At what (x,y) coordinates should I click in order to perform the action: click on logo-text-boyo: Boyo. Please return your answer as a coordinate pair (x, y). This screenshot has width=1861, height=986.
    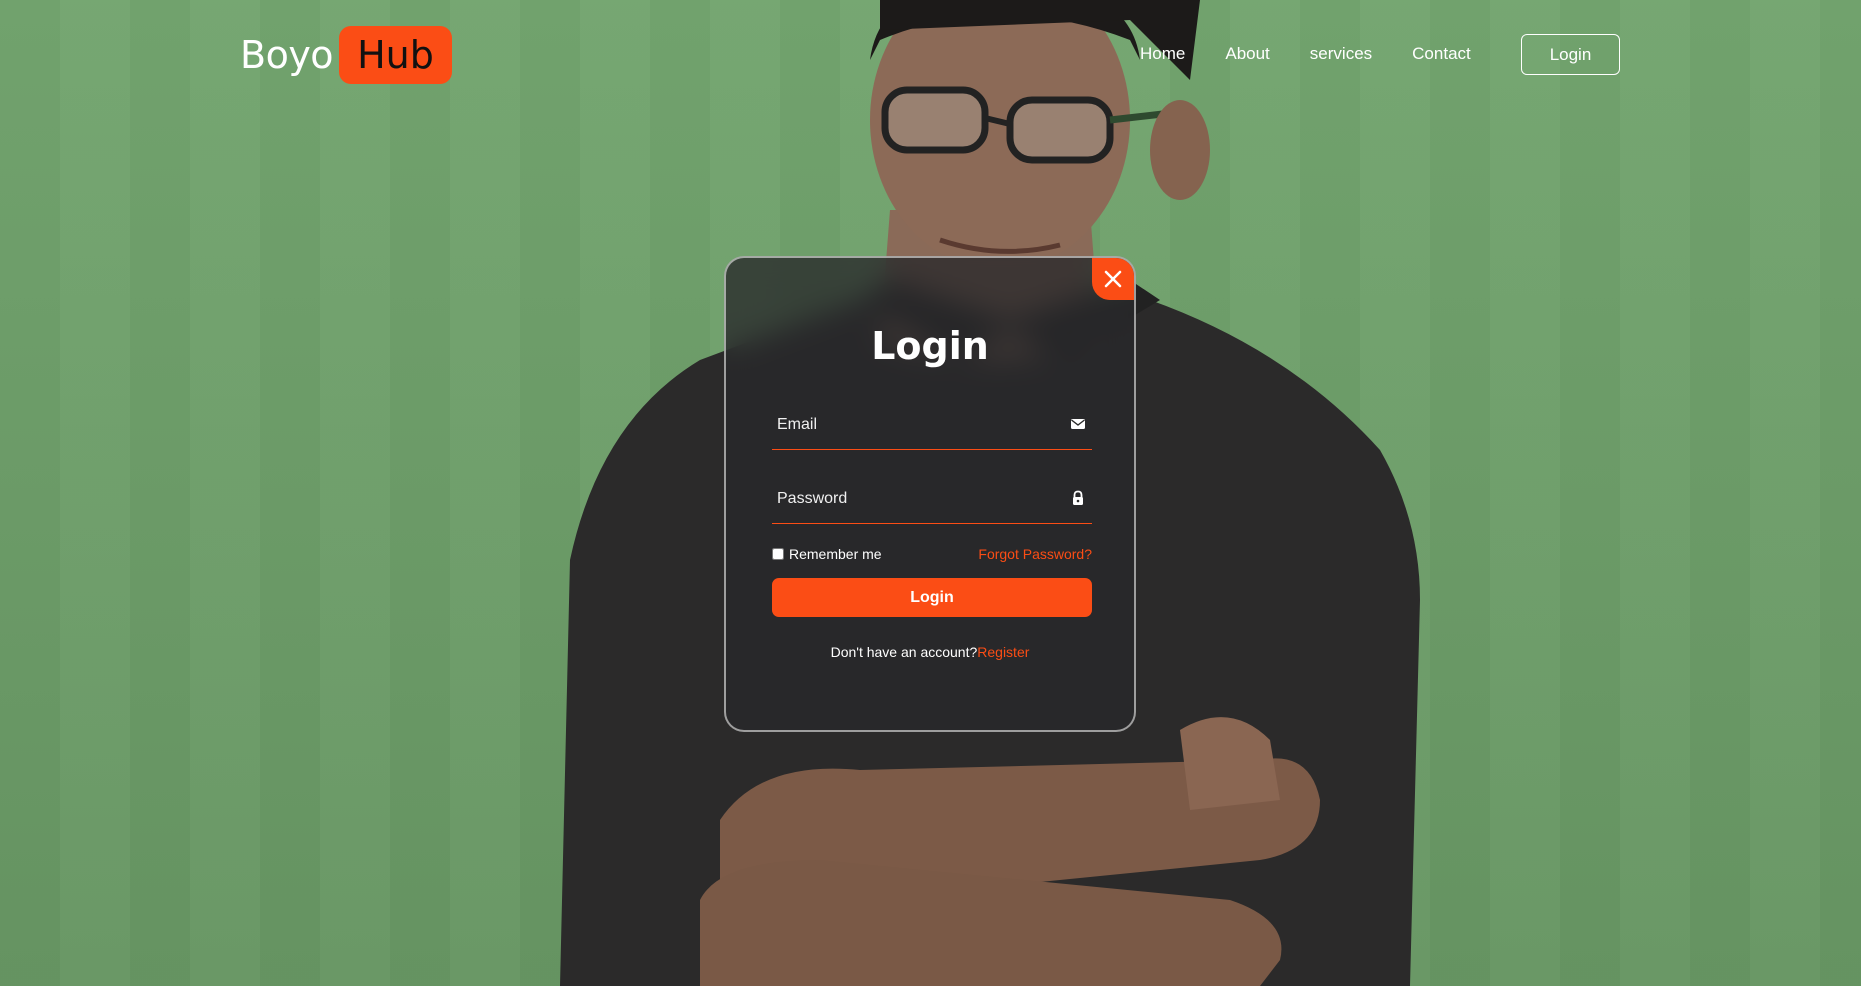
    Looking at the image, I should click on (287, 55).